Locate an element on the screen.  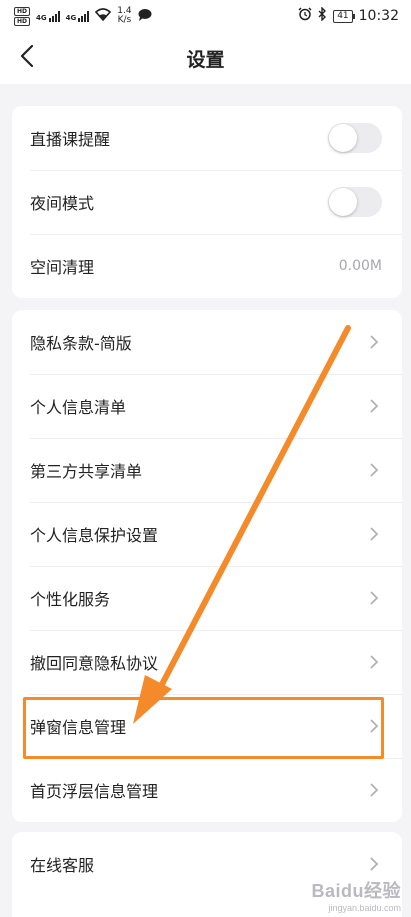
live-class-reminder-toggle is located at coordinates (355, 138).